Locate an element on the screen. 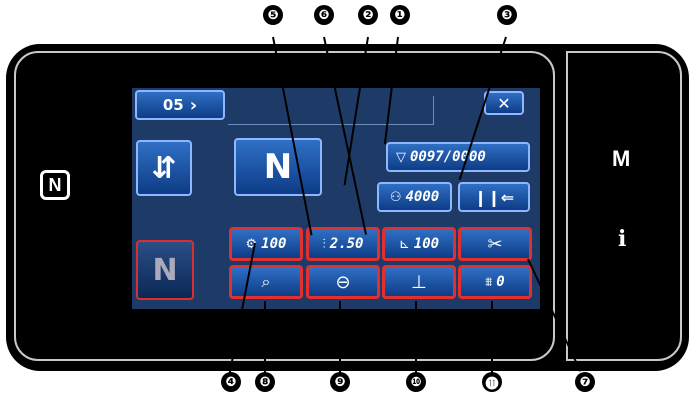 The height and width of the screenshot is (396, 695). menu-key: M is located at coordinates (621, 159).